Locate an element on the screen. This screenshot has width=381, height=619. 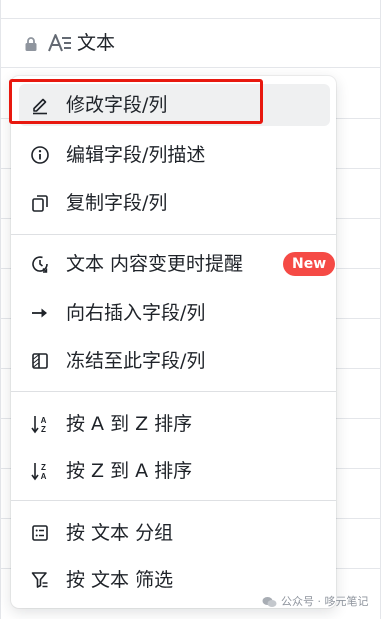
menu-item-label: 冻结至此字段/列 is located at coordinates (136, 361).